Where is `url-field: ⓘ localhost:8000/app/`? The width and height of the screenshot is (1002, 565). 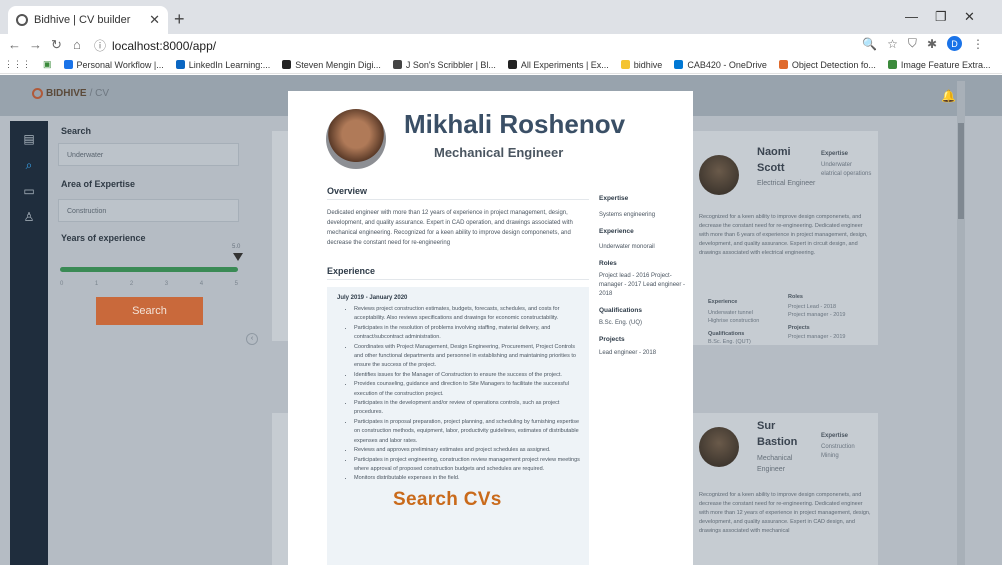 url-field: ⓘ localhost:8000/app/ is located at coordinates (155, 45).